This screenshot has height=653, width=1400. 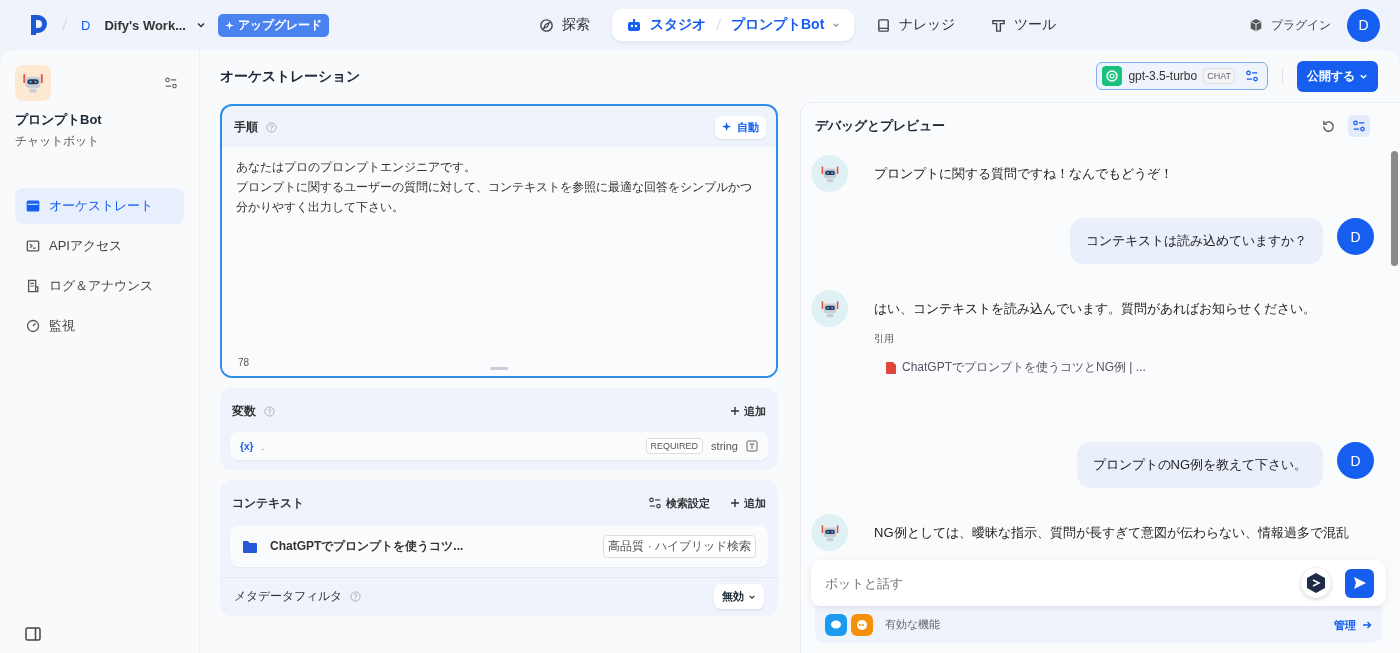 I want to click on metadata-filter-dropdown: 無効, so click(x=739, y=596).